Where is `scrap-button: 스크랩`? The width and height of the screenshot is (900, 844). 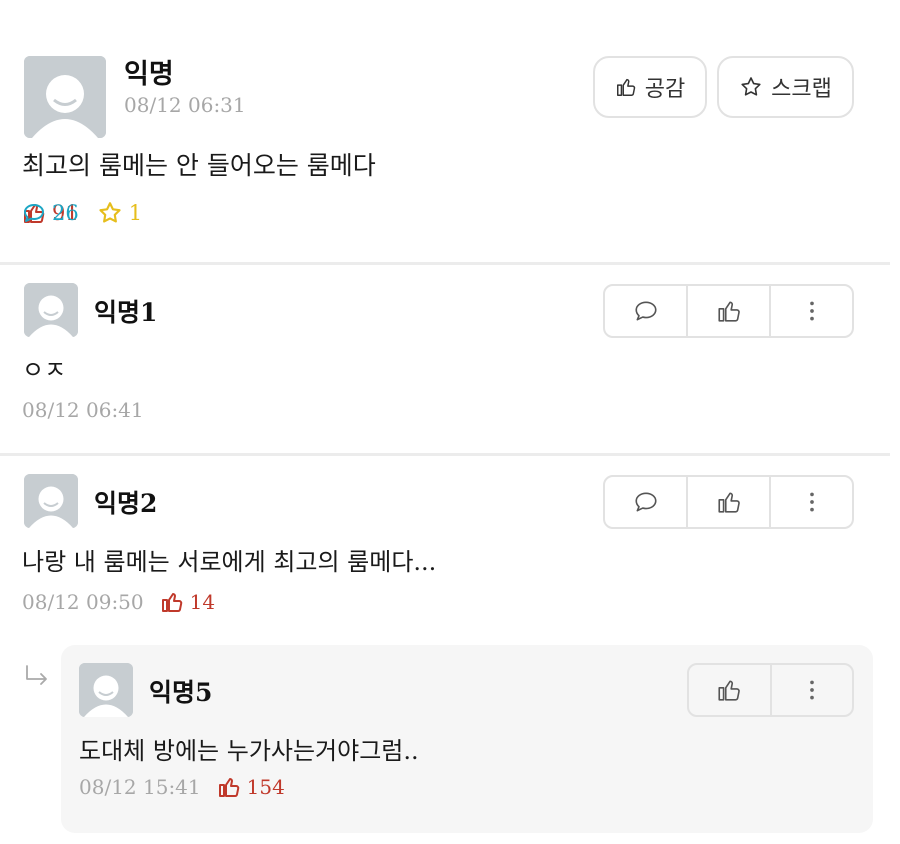 scrap-button: 스크랩 is located at coordinates (785, 87).